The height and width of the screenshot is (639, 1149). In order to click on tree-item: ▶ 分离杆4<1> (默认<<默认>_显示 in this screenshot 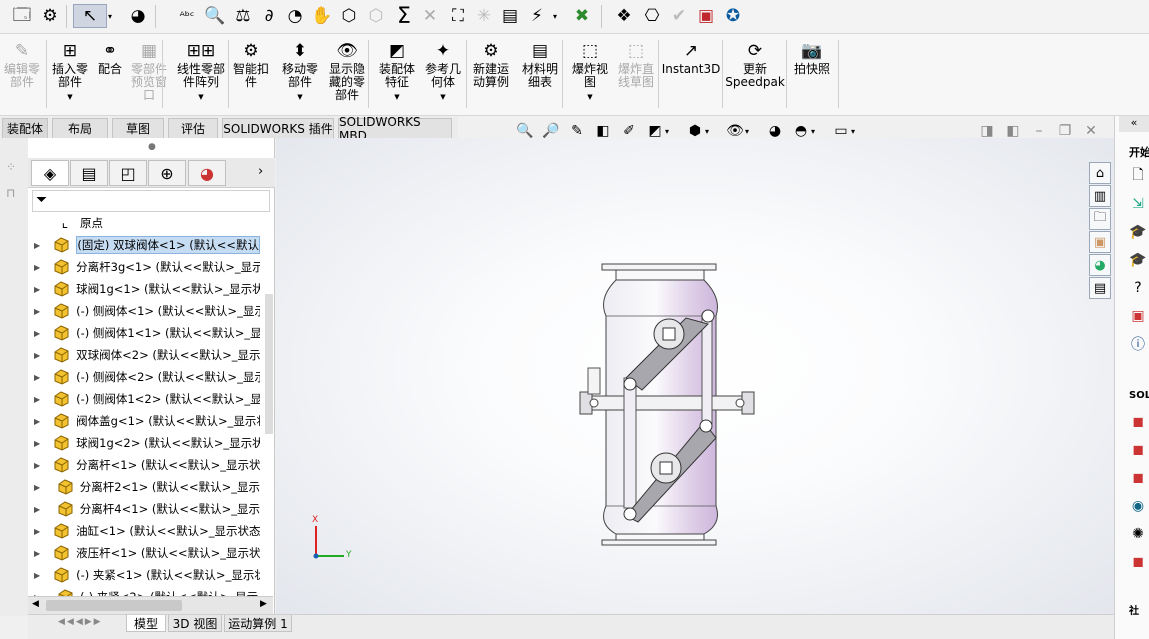, I will do `click(144, 509)`.